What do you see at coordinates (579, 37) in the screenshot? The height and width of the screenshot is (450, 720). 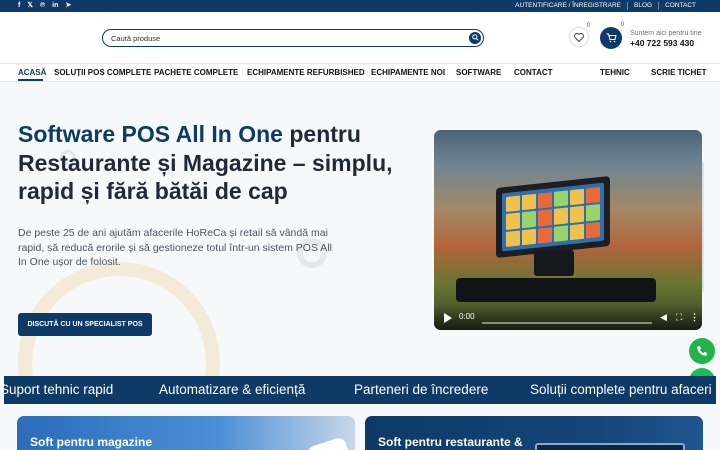 I see `heart-icon` at bounding box center [579, 37].